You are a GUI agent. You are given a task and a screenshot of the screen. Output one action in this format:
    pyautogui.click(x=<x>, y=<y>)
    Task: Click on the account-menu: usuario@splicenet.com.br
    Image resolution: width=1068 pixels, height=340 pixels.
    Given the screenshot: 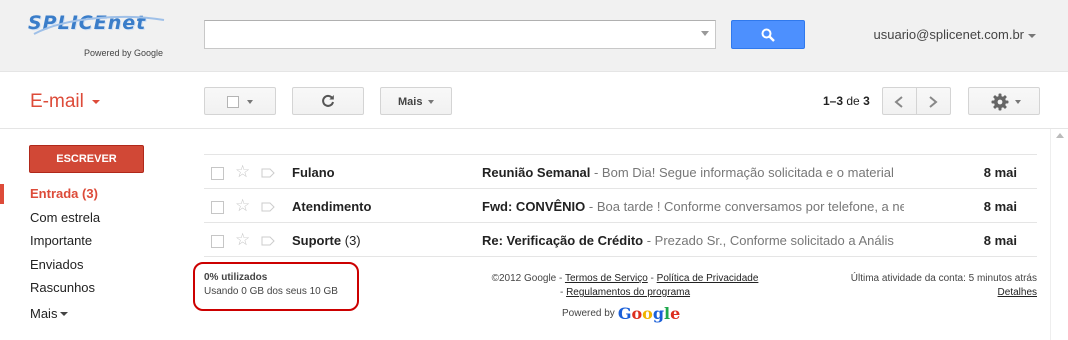 What is the action you would take?
    pyautogui.click(x=955, y=34)
    